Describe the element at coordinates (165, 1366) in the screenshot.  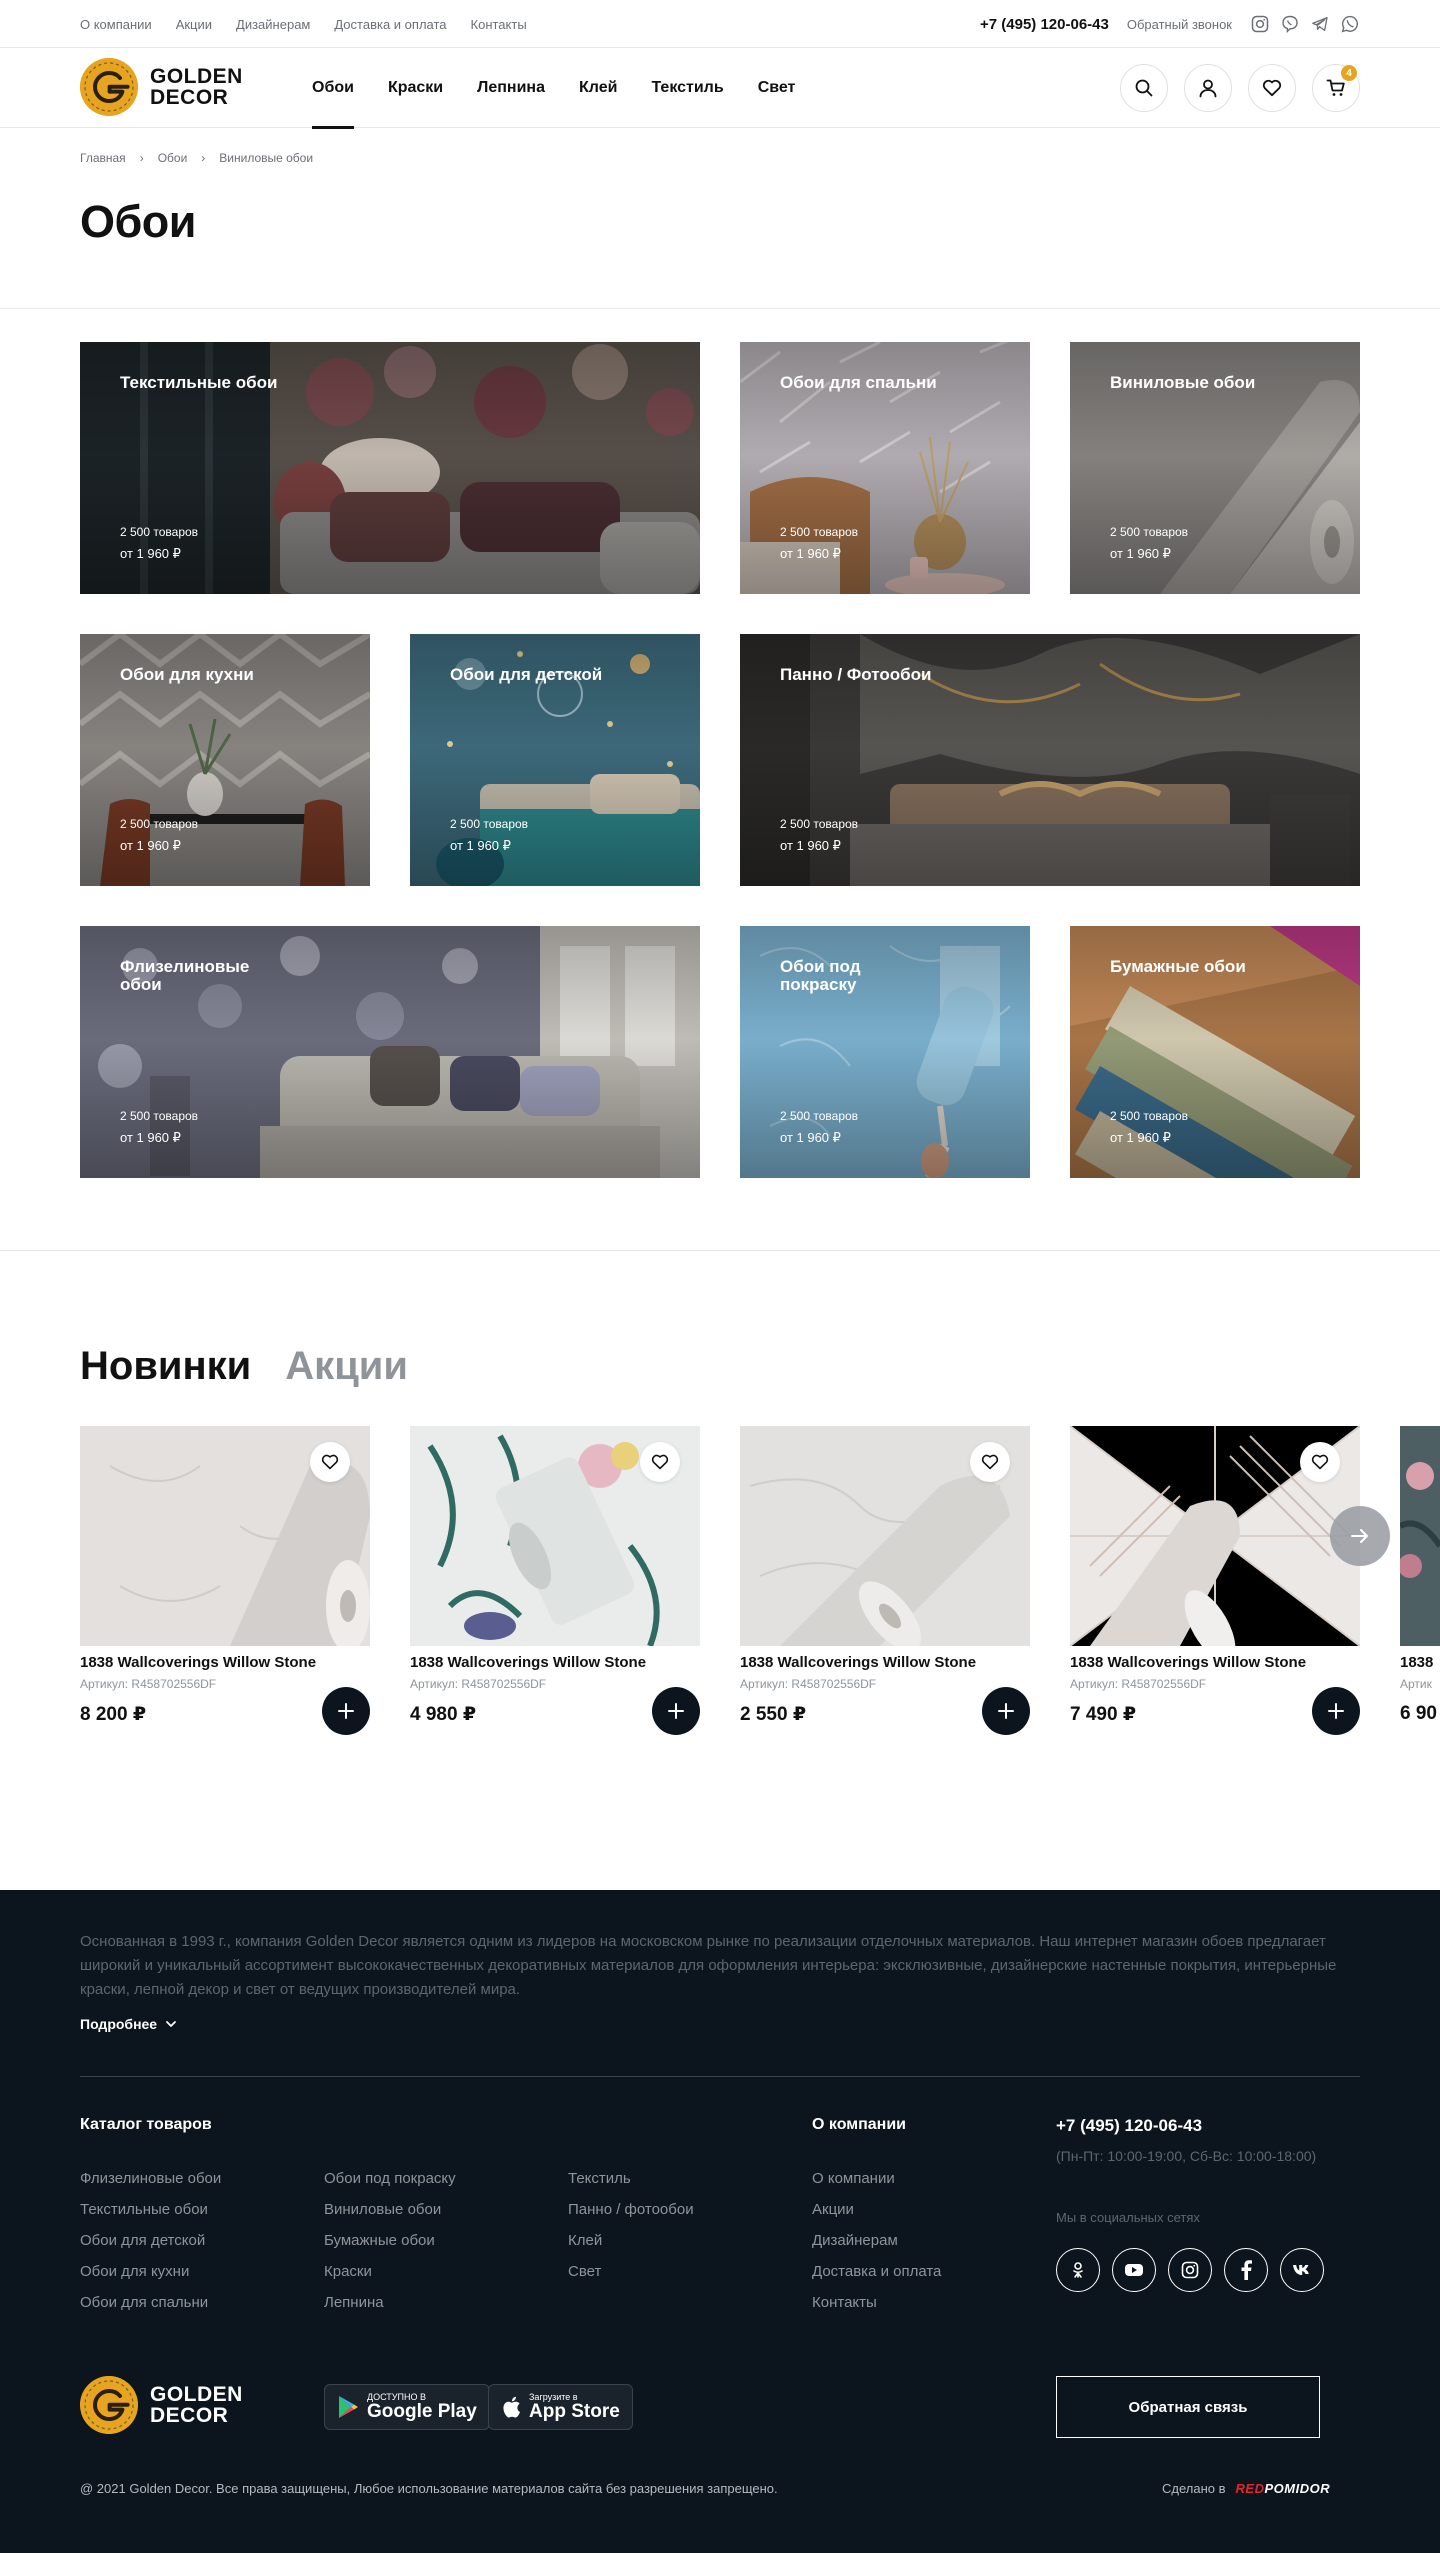
I see `tab-new: Новинки` at that location.